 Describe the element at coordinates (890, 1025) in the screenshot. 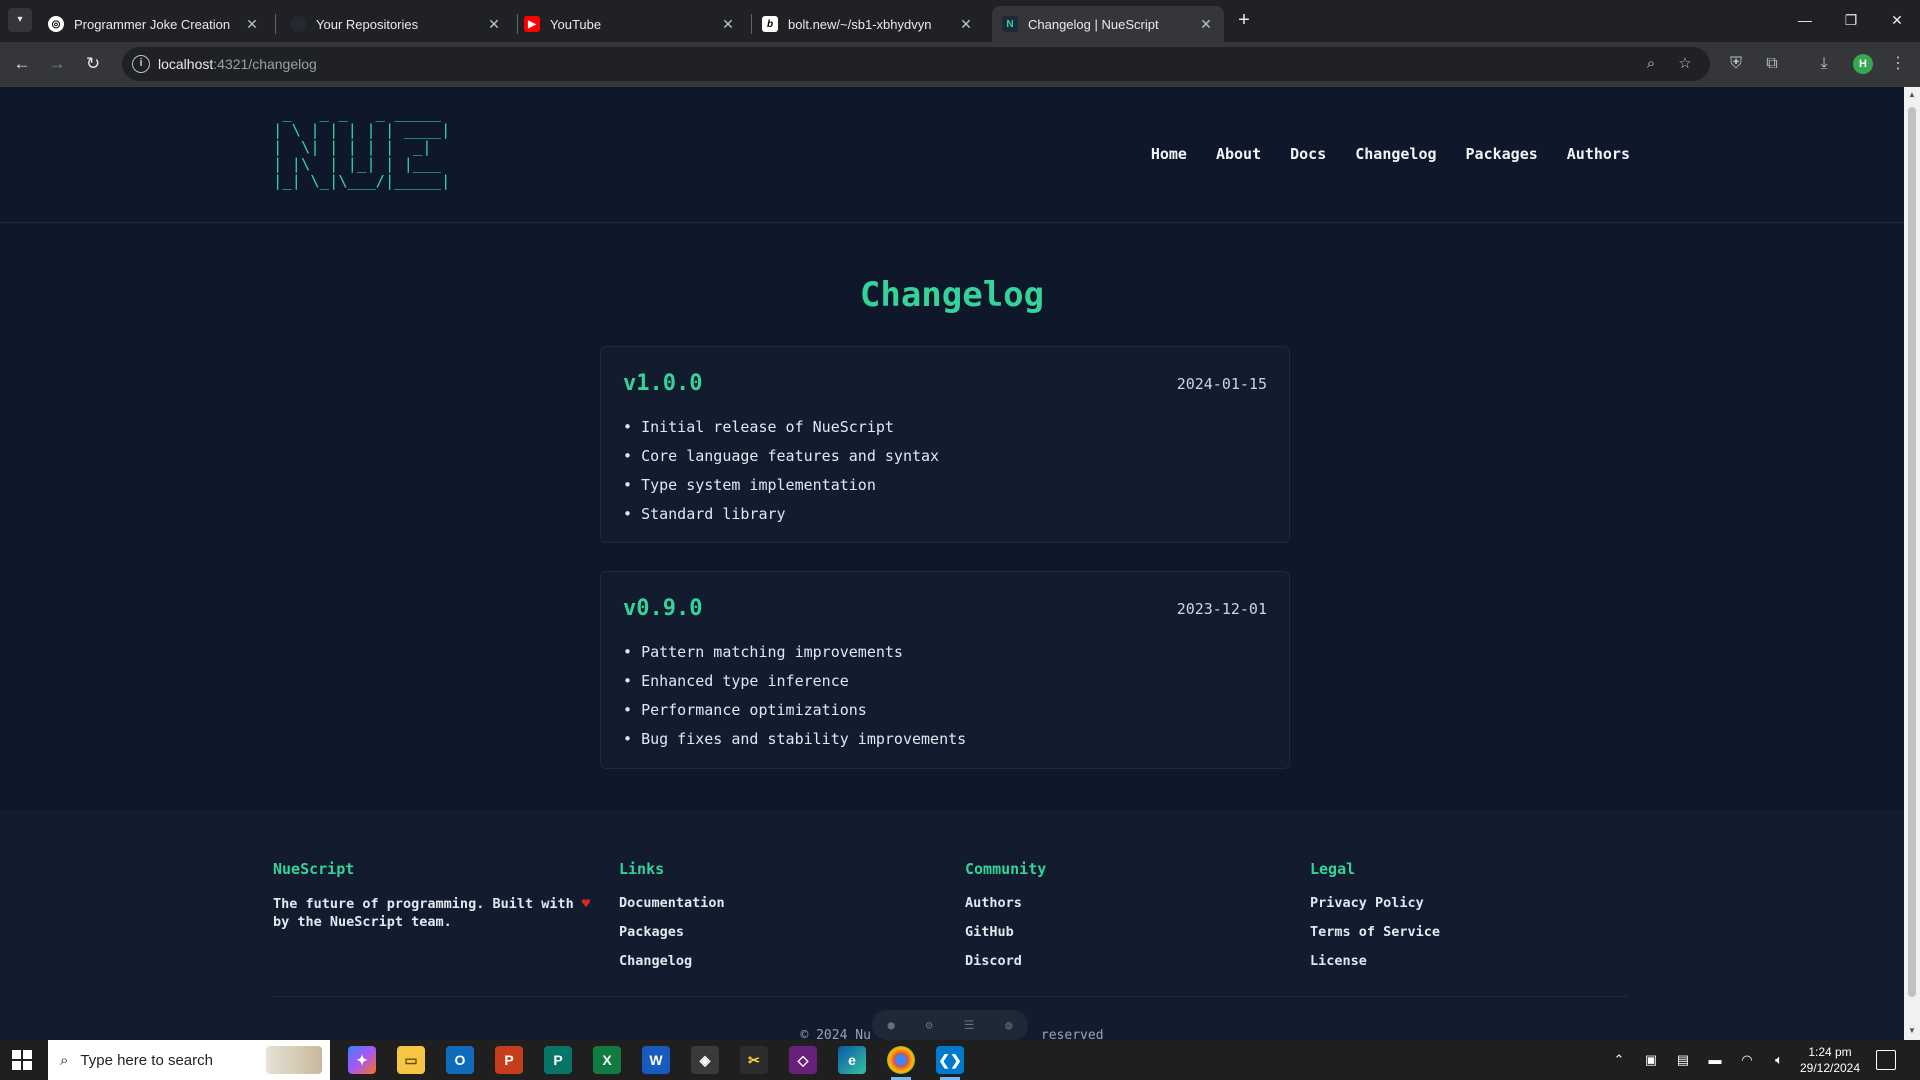

I see `mic-icon: ●` at that location.